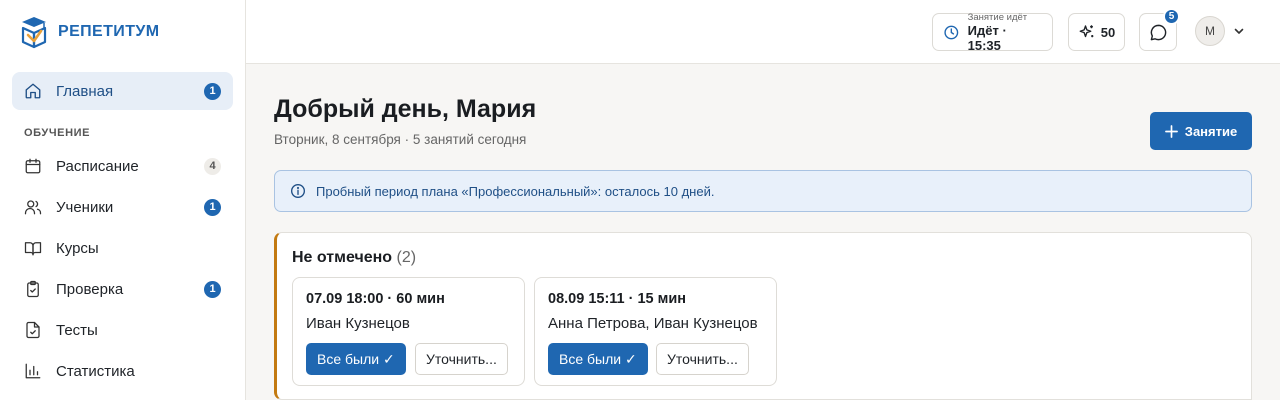  I want to click on lesson-participants: Анна Петрова, Иван Кузнецов, so click(653, 323).